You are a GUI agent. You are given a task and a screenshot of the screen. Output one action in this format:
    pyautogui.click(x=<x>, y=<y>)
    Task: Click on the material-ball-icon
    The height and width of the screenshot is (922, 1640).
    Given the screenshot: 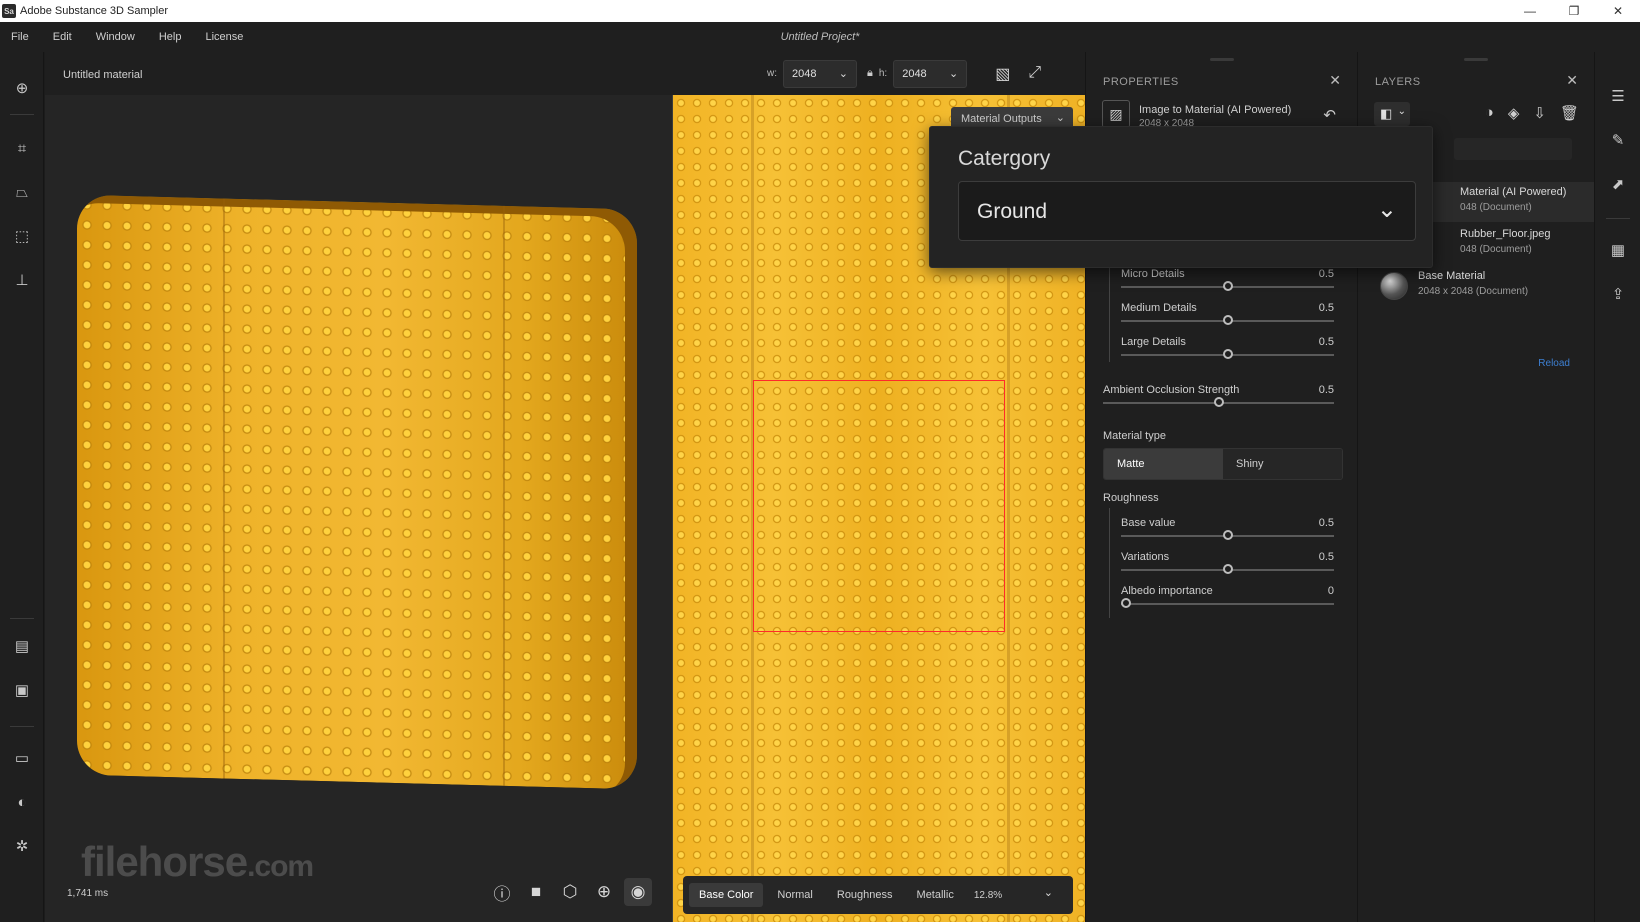 What is the action you would take?
    pyautogui.click(x=1394, y=286)
    